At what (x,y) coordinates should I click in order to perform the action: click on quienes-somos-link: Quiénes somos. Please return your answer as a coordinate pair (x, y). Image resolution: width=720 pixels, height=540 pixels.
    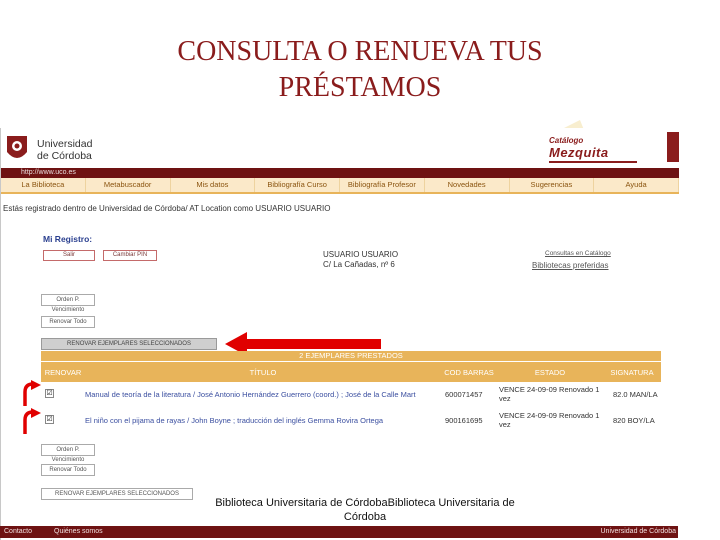
    Looking at the image, I should click on (78, 532).